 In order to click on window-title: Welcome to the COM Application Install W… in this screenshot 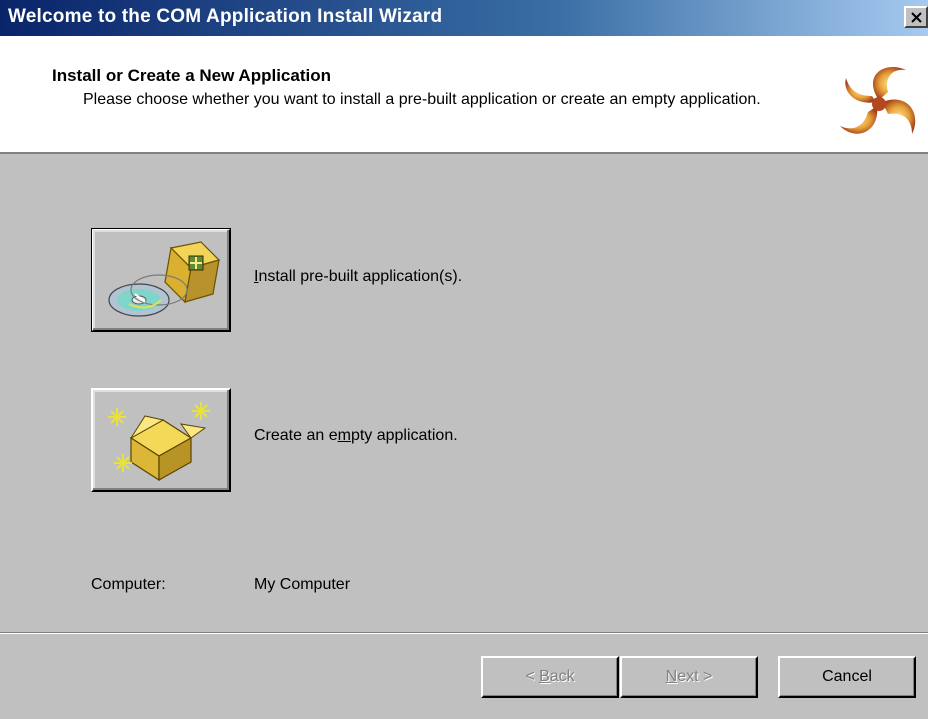, I will do `click(225, 16)`.